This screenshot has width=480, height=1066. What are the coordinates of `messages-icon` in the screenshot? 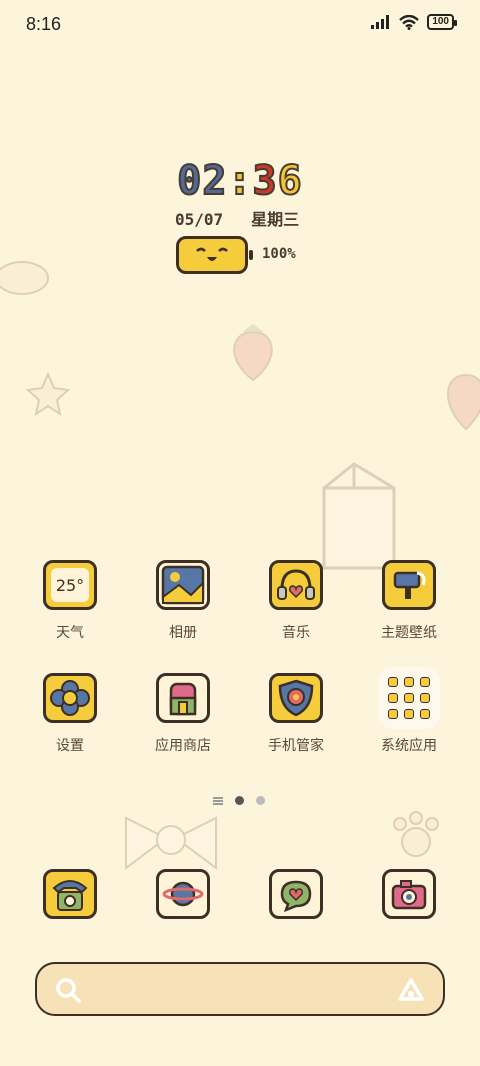 It's located at (296, 894).